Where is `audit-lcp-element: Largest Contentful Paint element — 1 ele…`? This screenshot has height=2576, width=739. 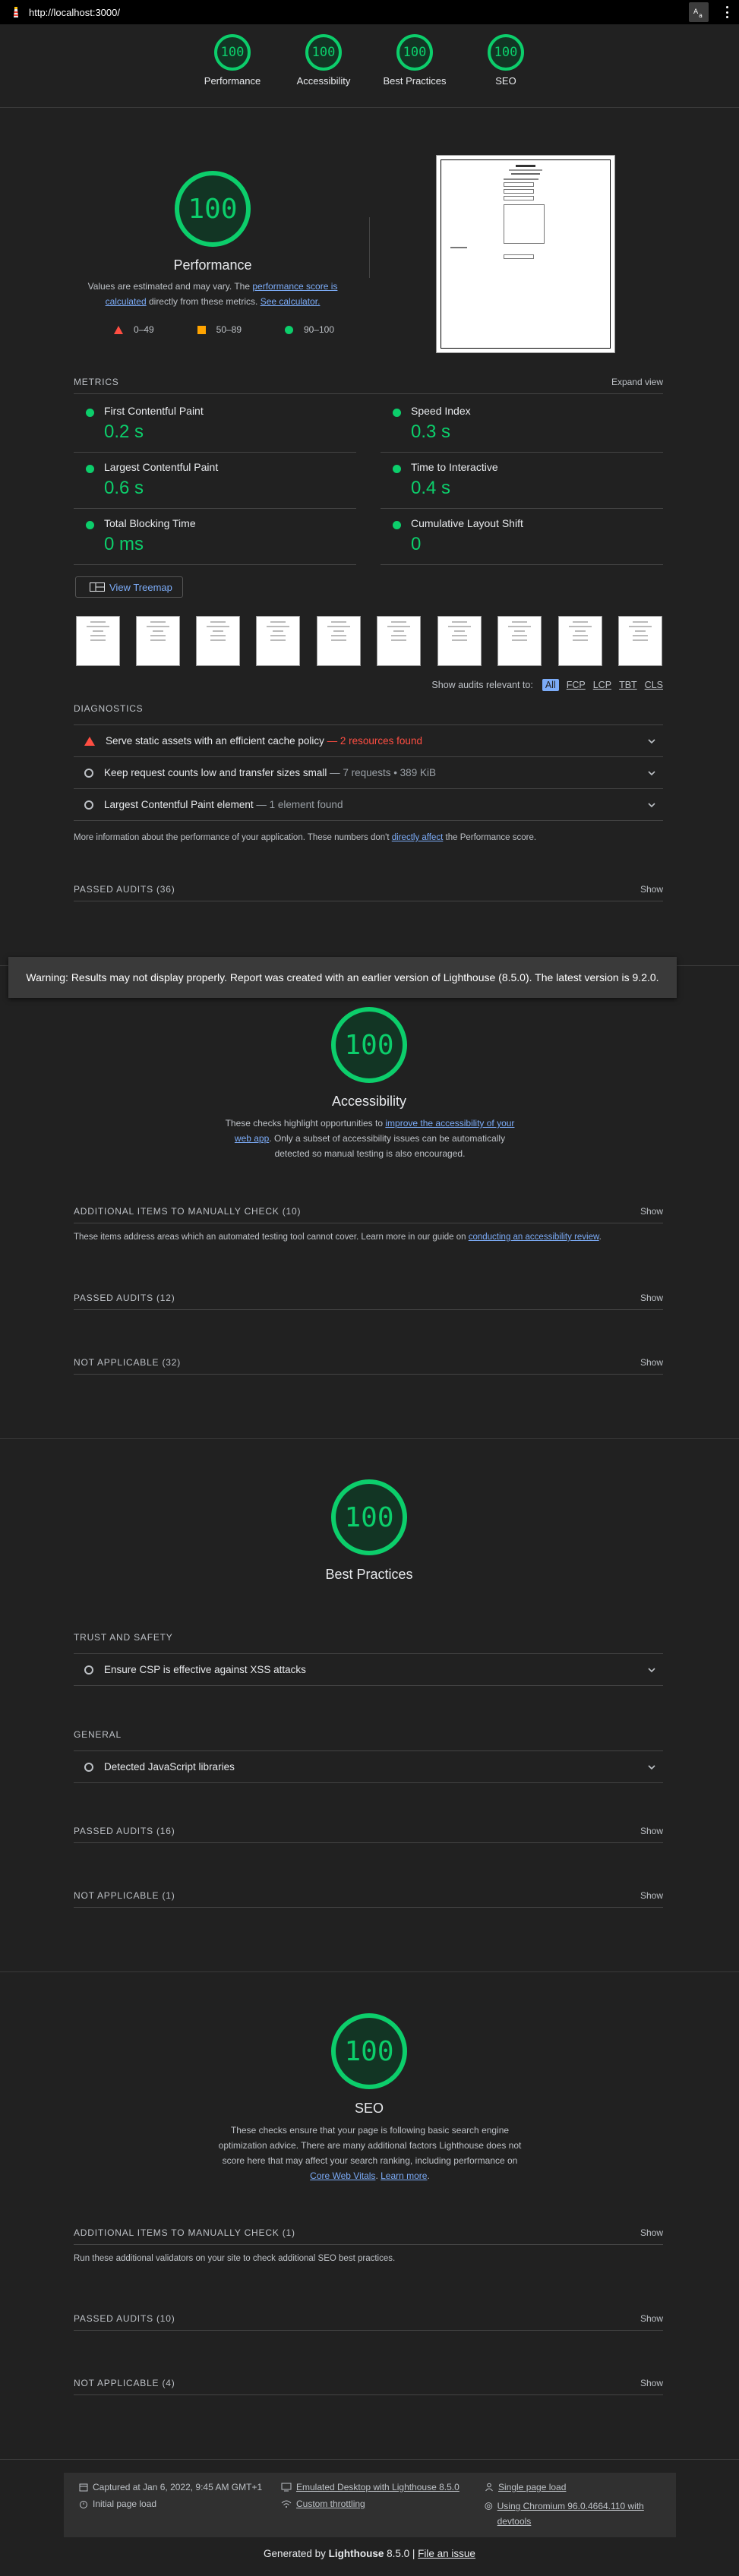 audit-lcp-element: Largest Contentful Paint element — 1 ele… is located at coordinates (368, 805).